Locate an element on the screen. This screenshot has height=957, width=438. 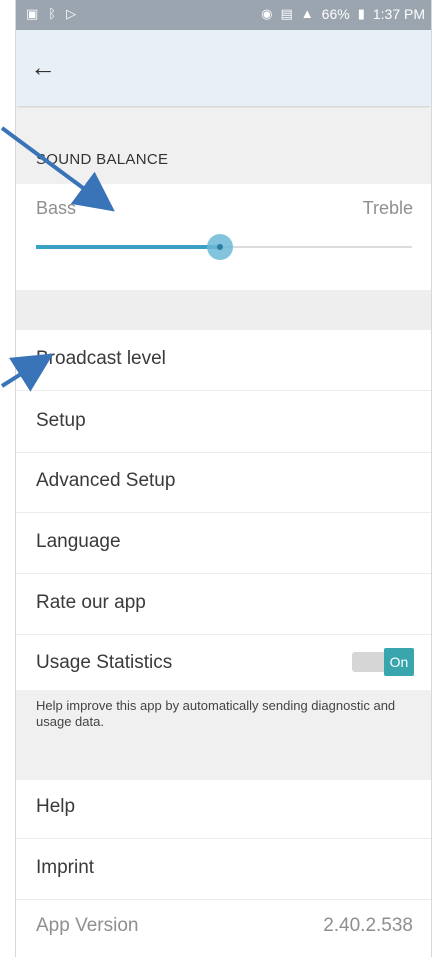
menu-broadcast-level: Broadcast level is located at coordinates (101, 359).